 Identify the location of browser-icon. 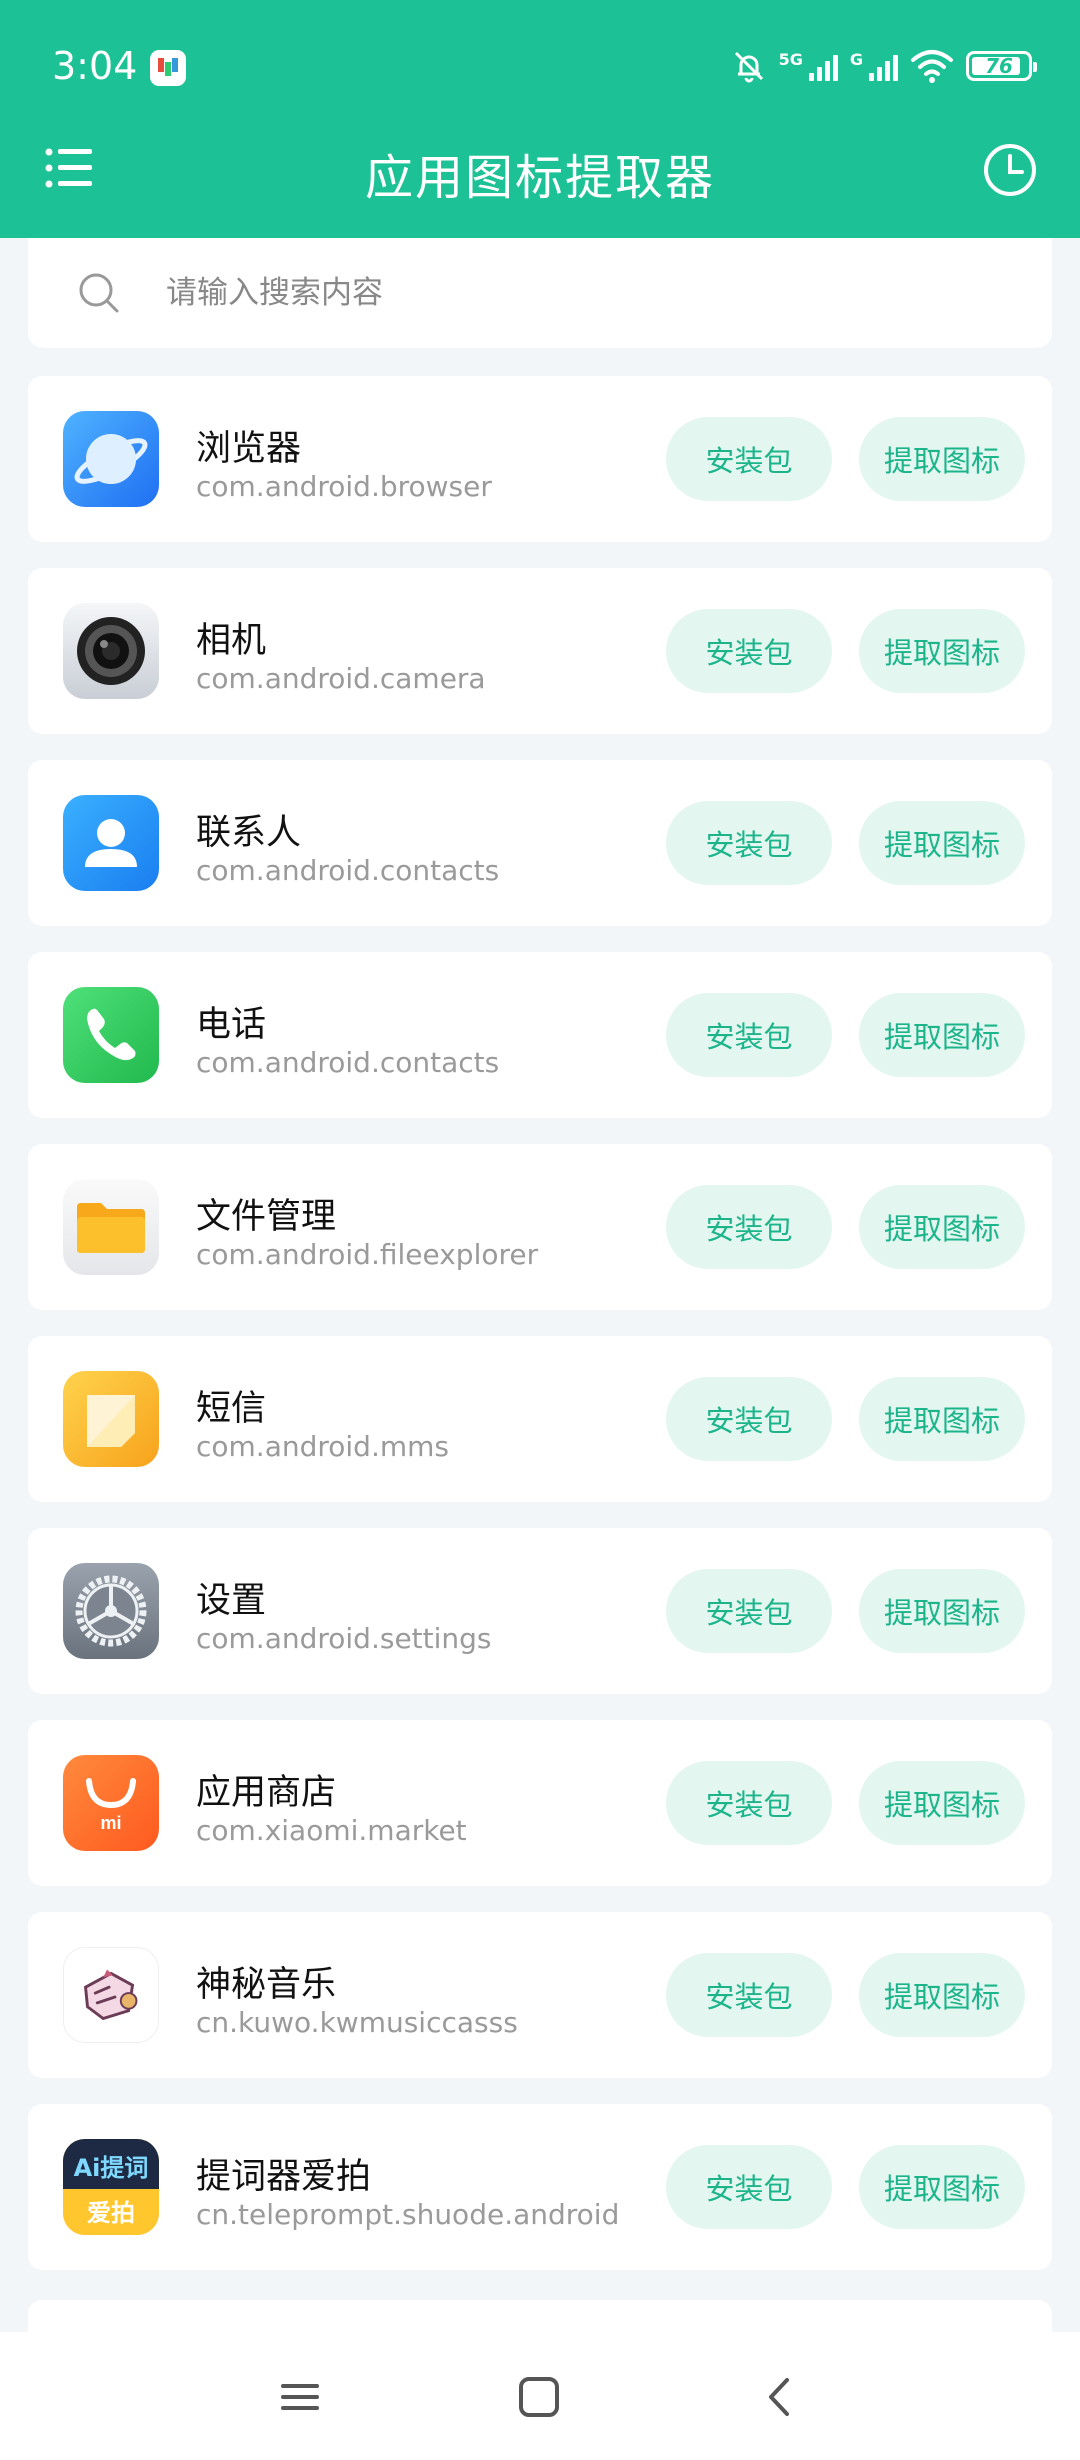
(111, 459).